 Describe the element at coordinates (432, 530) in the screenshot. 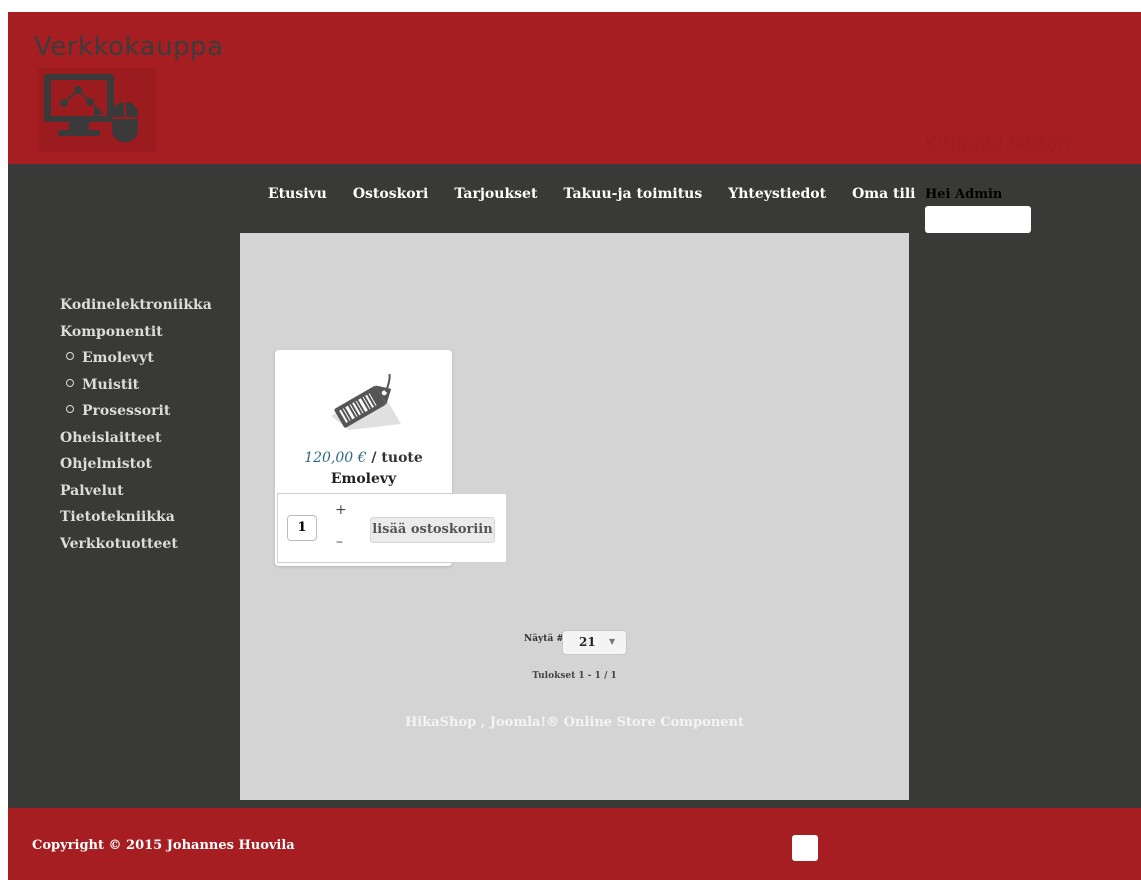

I see `add-to-cart-button: lisää ostoskoriin` at that location.